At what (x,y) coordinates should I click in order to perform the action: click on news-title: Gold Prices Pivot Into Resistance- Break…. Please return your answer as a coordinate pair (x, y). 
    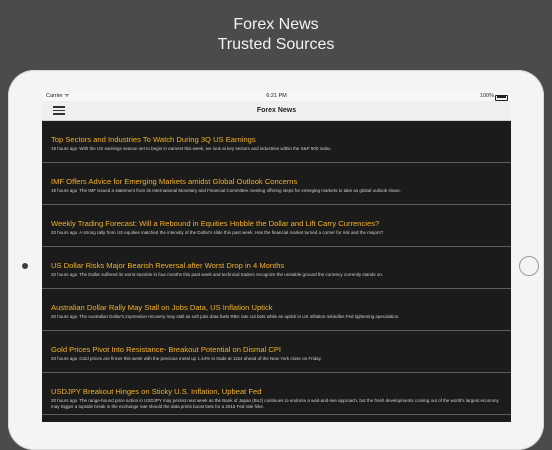
    Looking at the image, I should click on (277, 349).